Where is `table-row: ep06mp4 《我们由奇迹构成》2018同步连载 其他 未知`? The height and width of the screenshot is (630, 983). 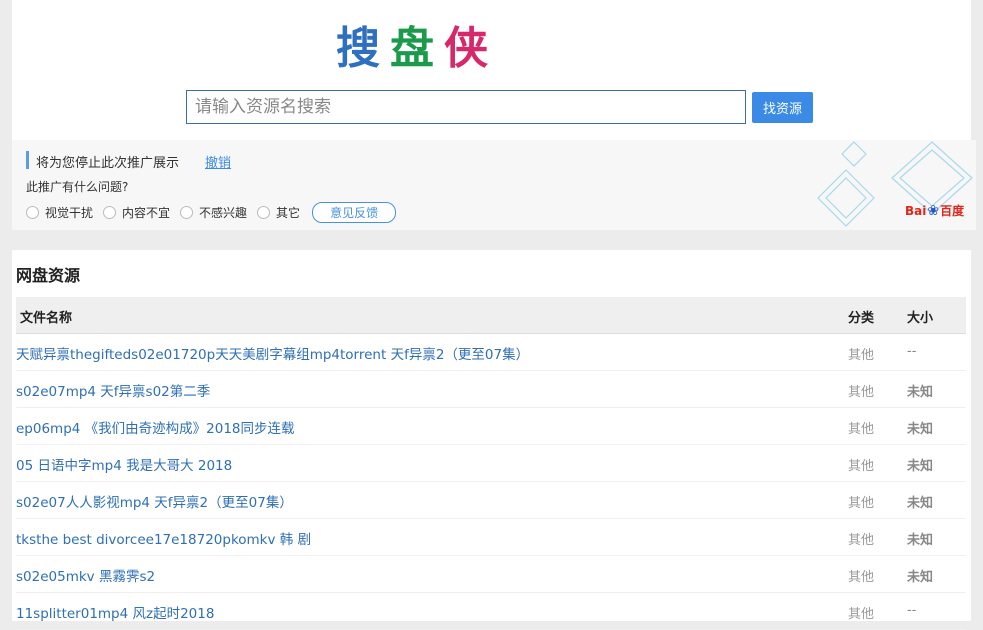 table-row: ep06mp4 《我们由奇迹构成》2018同步连载 其他 未知 is located at coordinates (491, 426).